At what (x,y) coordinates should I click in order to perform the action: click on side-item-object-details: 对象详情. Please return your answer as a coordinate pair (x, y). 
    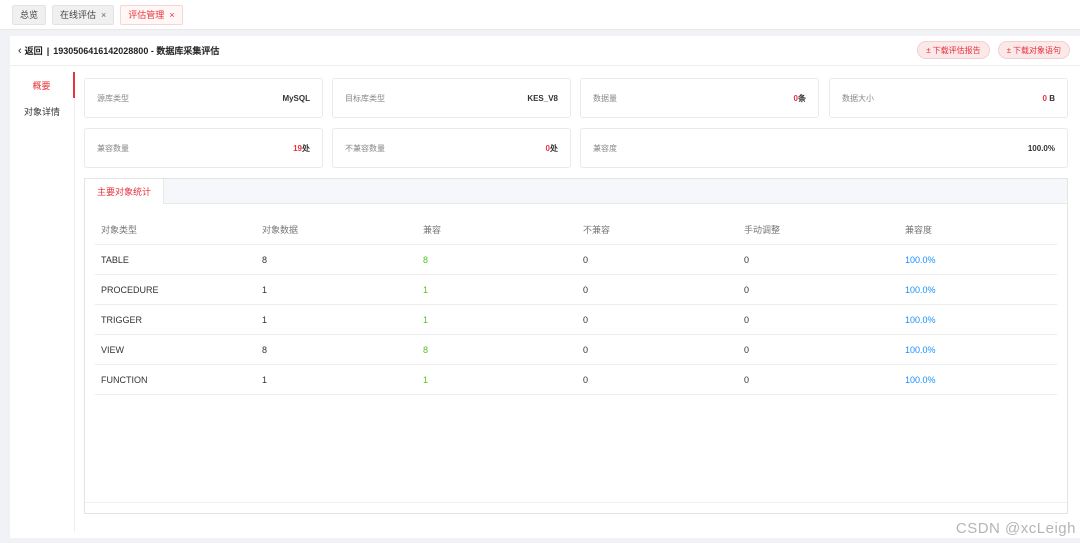
    Looking at the image, I should click on (42, 111).